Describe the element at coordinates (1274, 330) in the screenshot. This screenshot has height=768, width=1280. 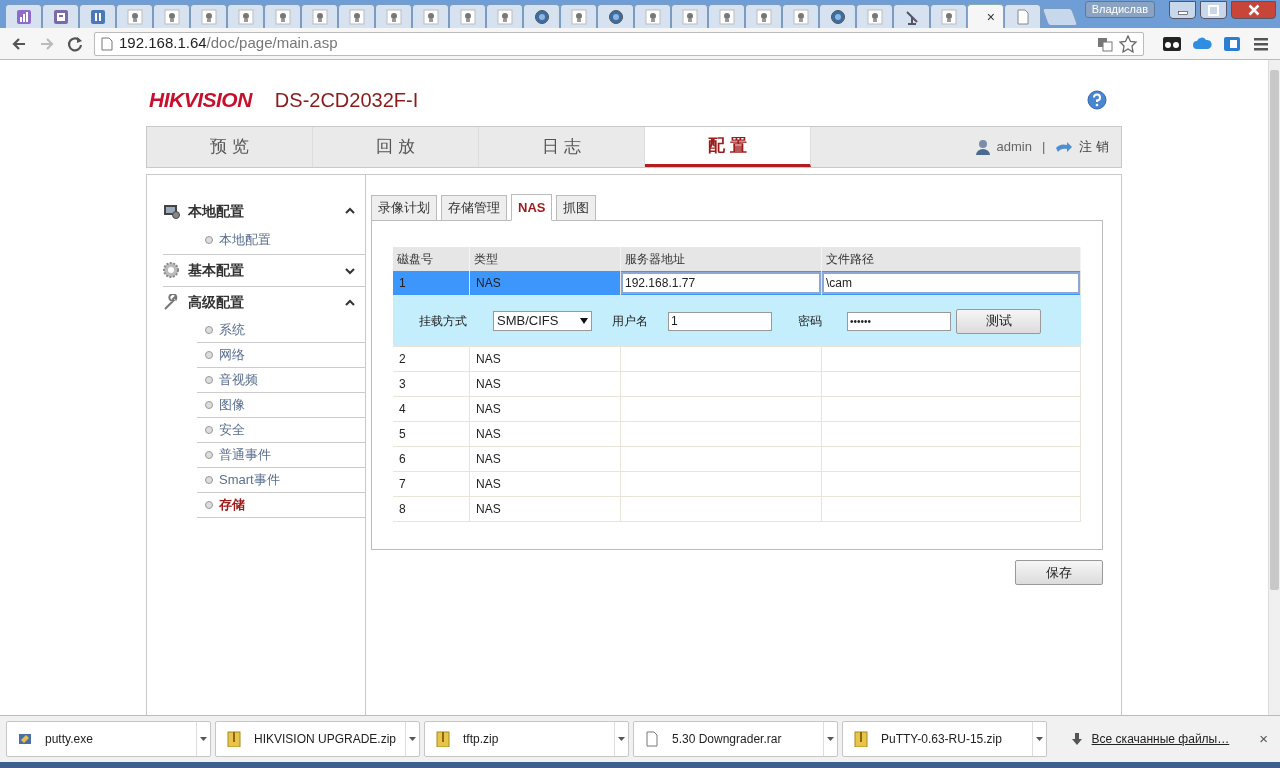
I see `scrollbar-thumb` at that location.